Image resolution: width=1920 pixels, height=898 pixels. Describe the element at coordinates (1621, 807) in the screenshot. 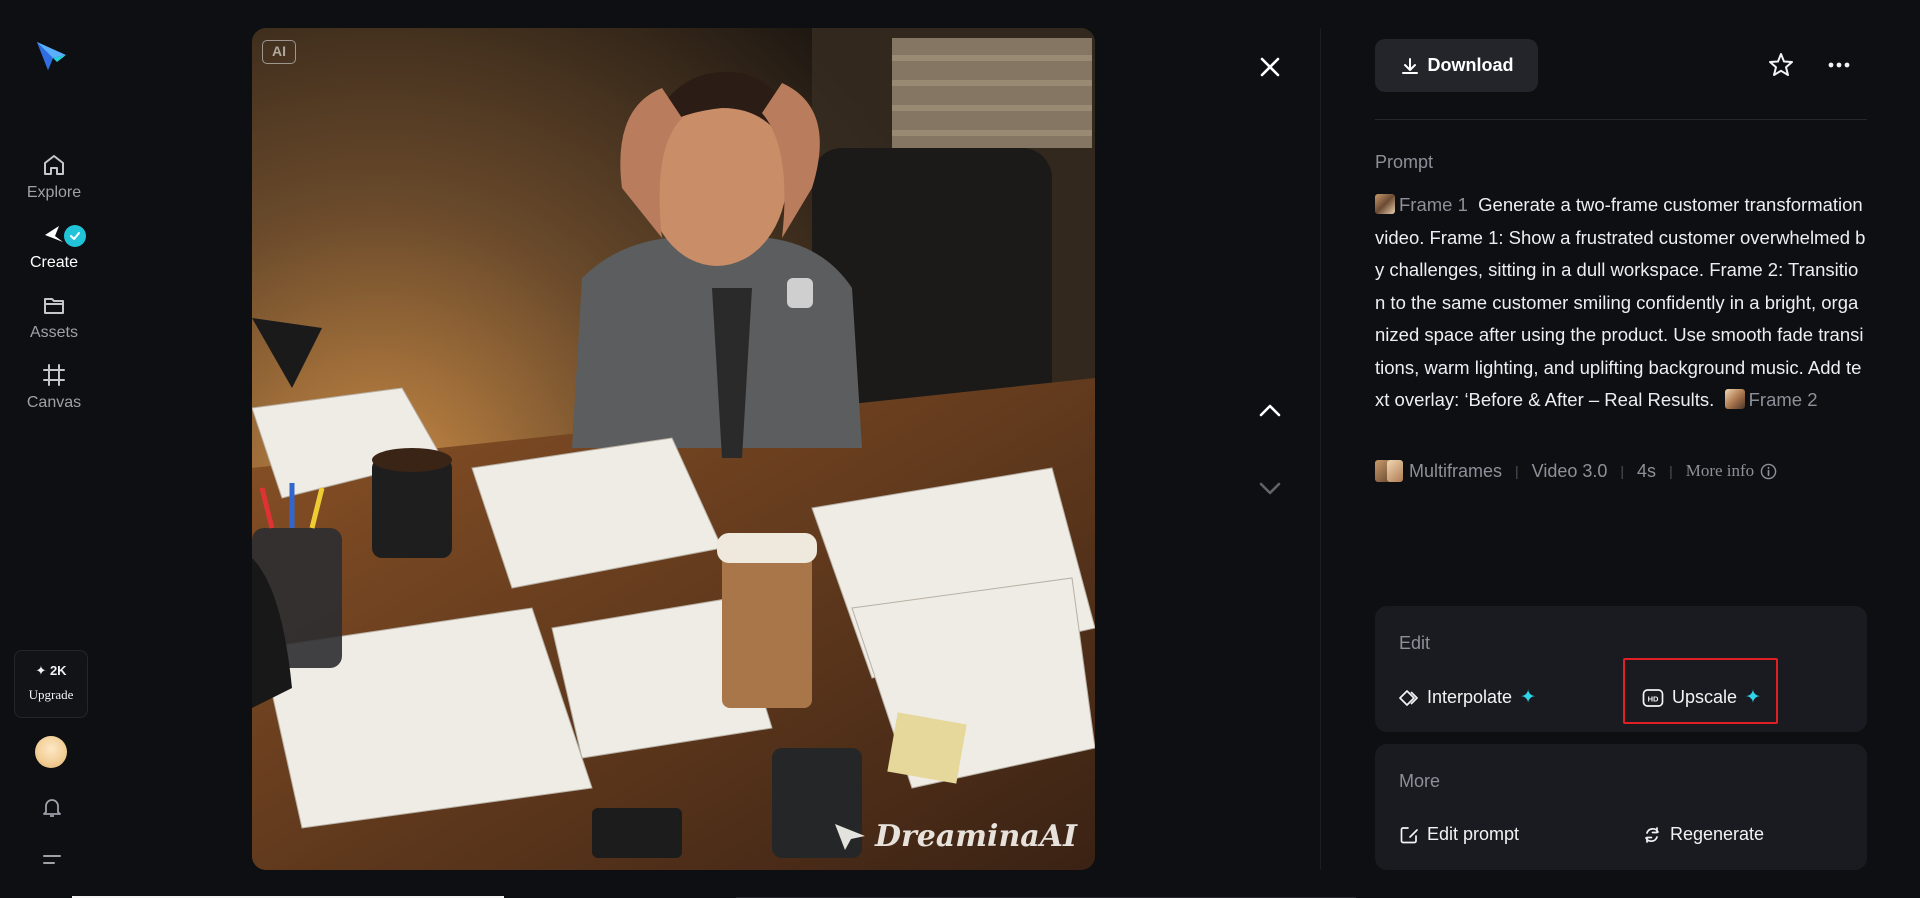

I see `more-card: More Edit prompt Regenerate` at that location.